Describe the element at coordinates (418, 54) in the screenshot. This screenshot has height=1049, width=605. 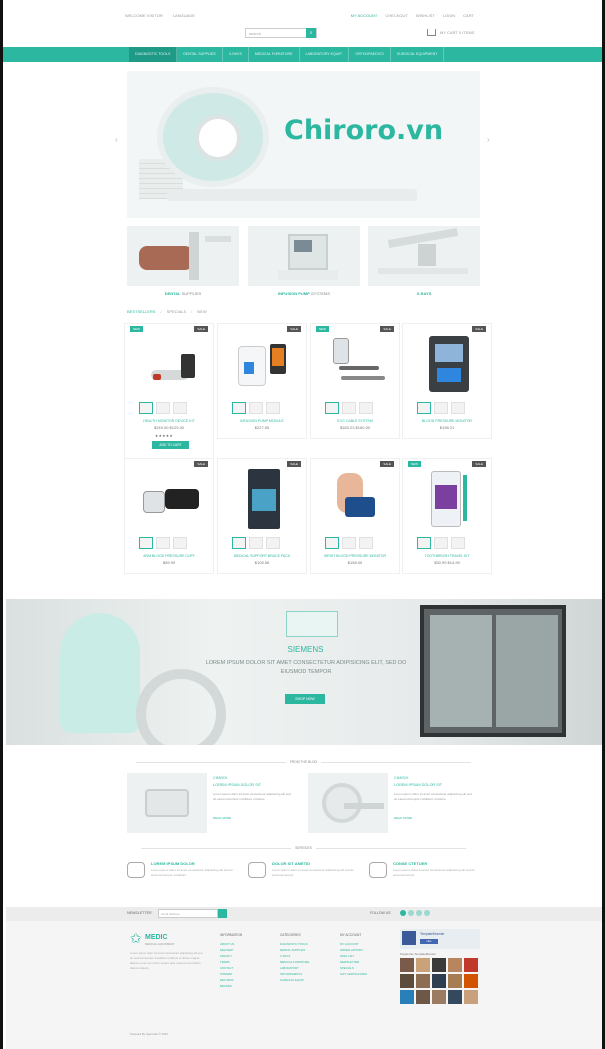
I see `nav-item-surgical: SURGICAL EQUIPMENT` at that location.